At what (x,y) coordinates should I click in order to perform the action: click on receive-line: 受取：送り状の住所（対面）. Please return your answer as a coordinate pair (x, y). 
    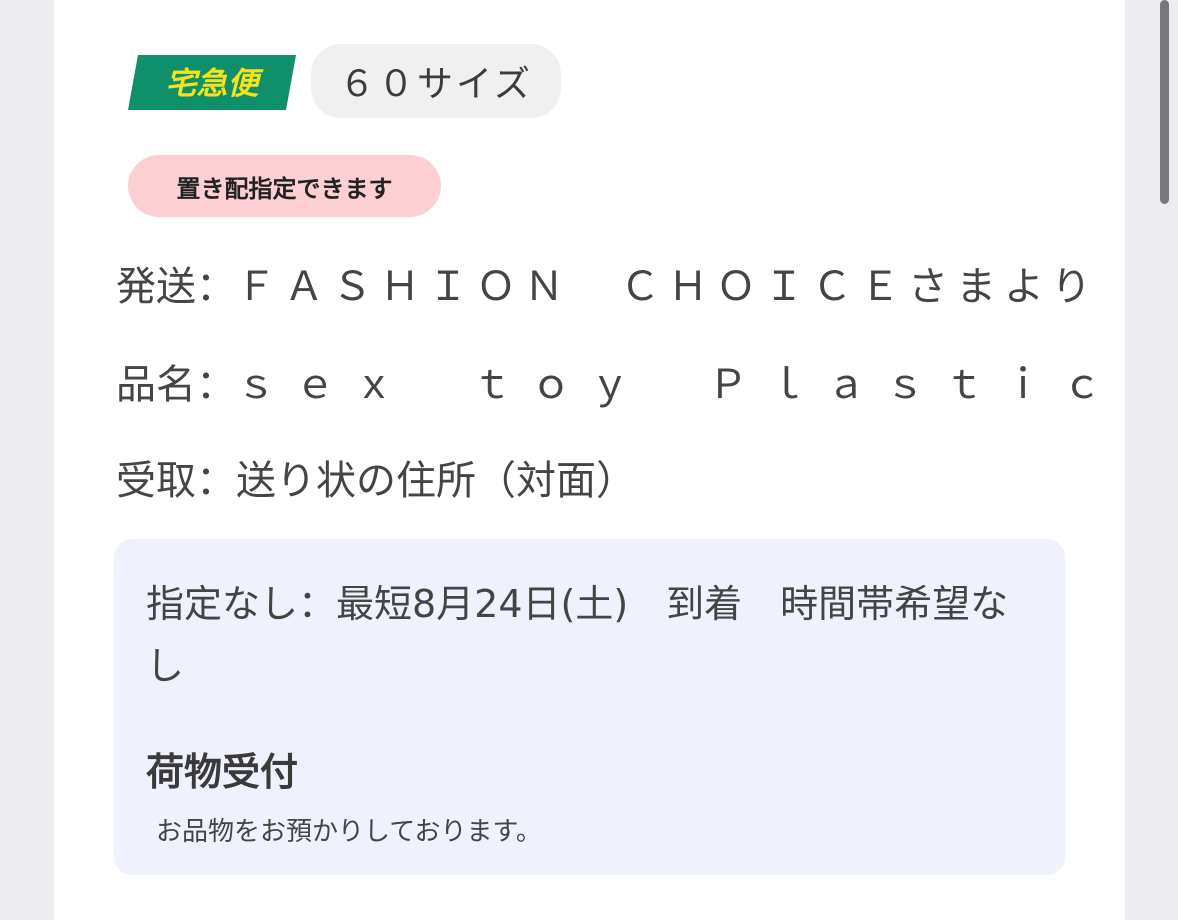
    Looking at the image, I should click on (376, 477).